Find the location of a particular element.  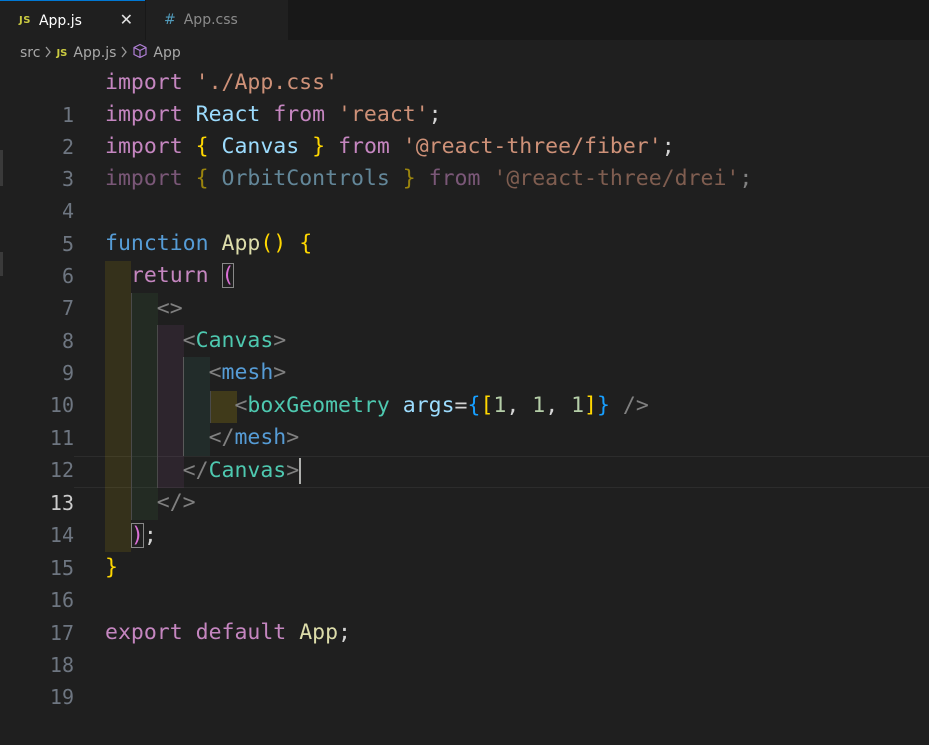

function-name: App is located at coordinates (241, 243).